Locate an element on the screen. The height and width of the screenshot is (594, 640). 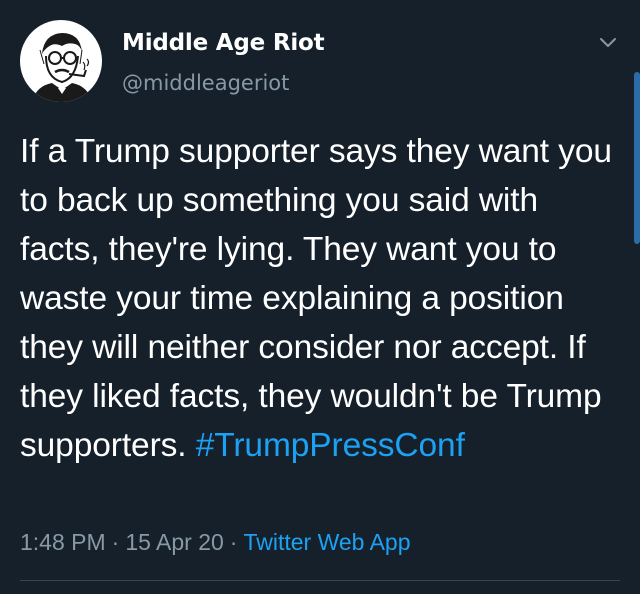
more-menu-button is located at coordinates (608, 43).